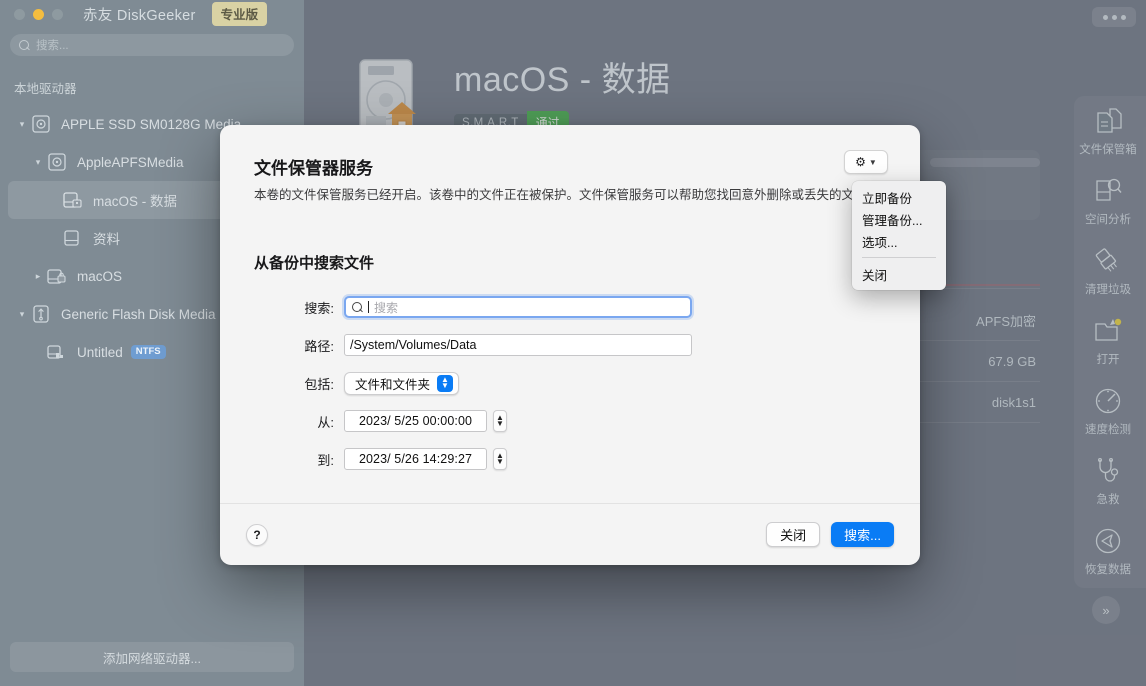  I want to click on search-field-label: 搜索:, so click(319, 308).